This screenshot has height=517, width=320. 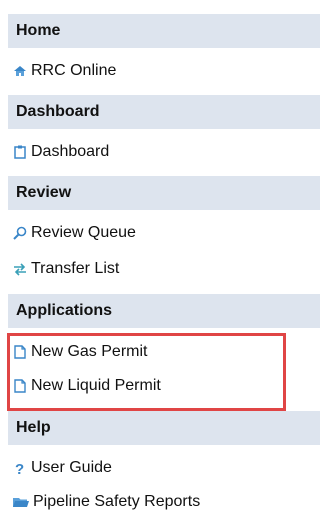 I want to click on section-header-help: Help, so click(x=164, y=428).